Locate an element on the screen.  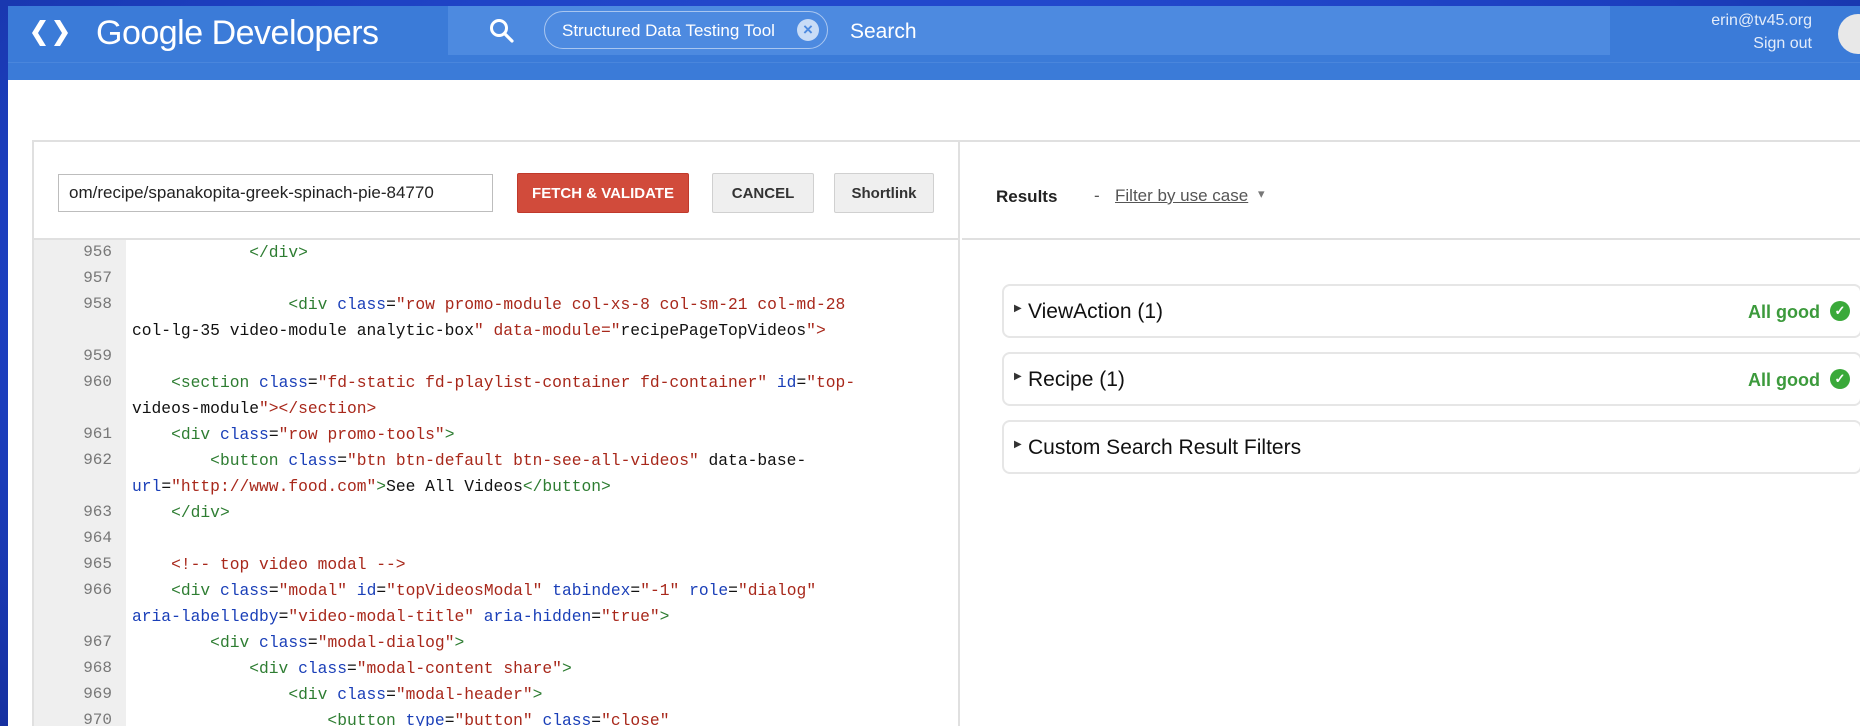
fetch-validate-button: FETCH & VALIDATE is located at coordinates (603, 193).